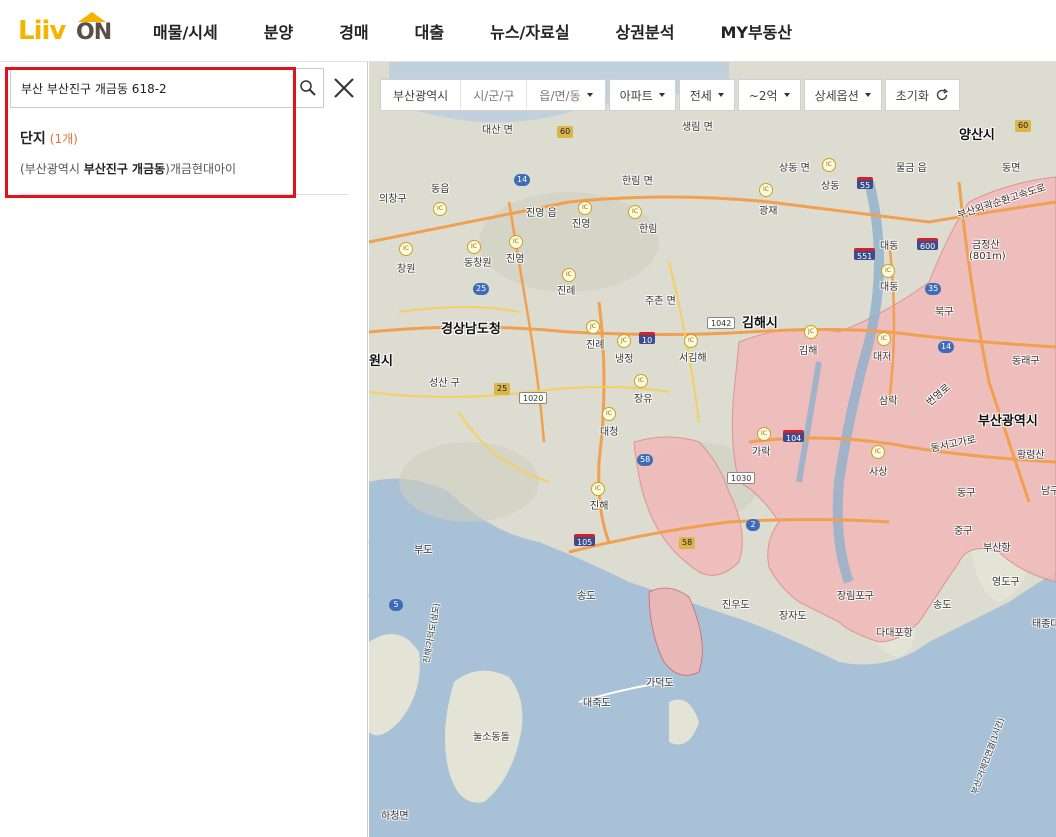  I want to click on property-type-dropdown: 아파트, so click(642, 95).